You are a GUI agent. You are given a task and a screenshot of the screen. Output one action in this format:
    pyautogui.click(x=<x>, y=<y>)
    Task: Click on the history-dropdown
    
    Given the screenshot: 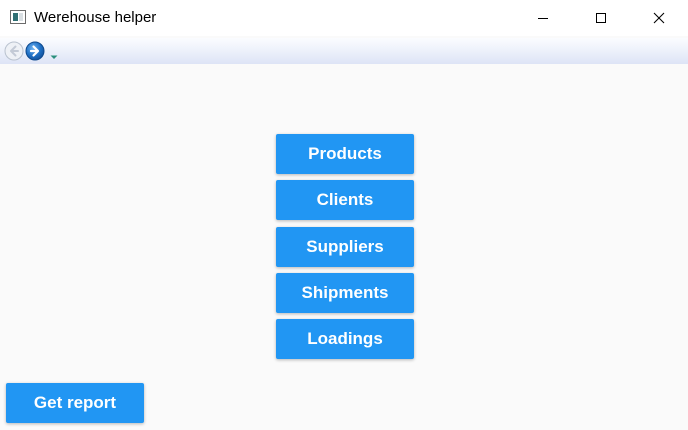 What is the action you would take?
    pyautogui.click(x=54, y=53)
    